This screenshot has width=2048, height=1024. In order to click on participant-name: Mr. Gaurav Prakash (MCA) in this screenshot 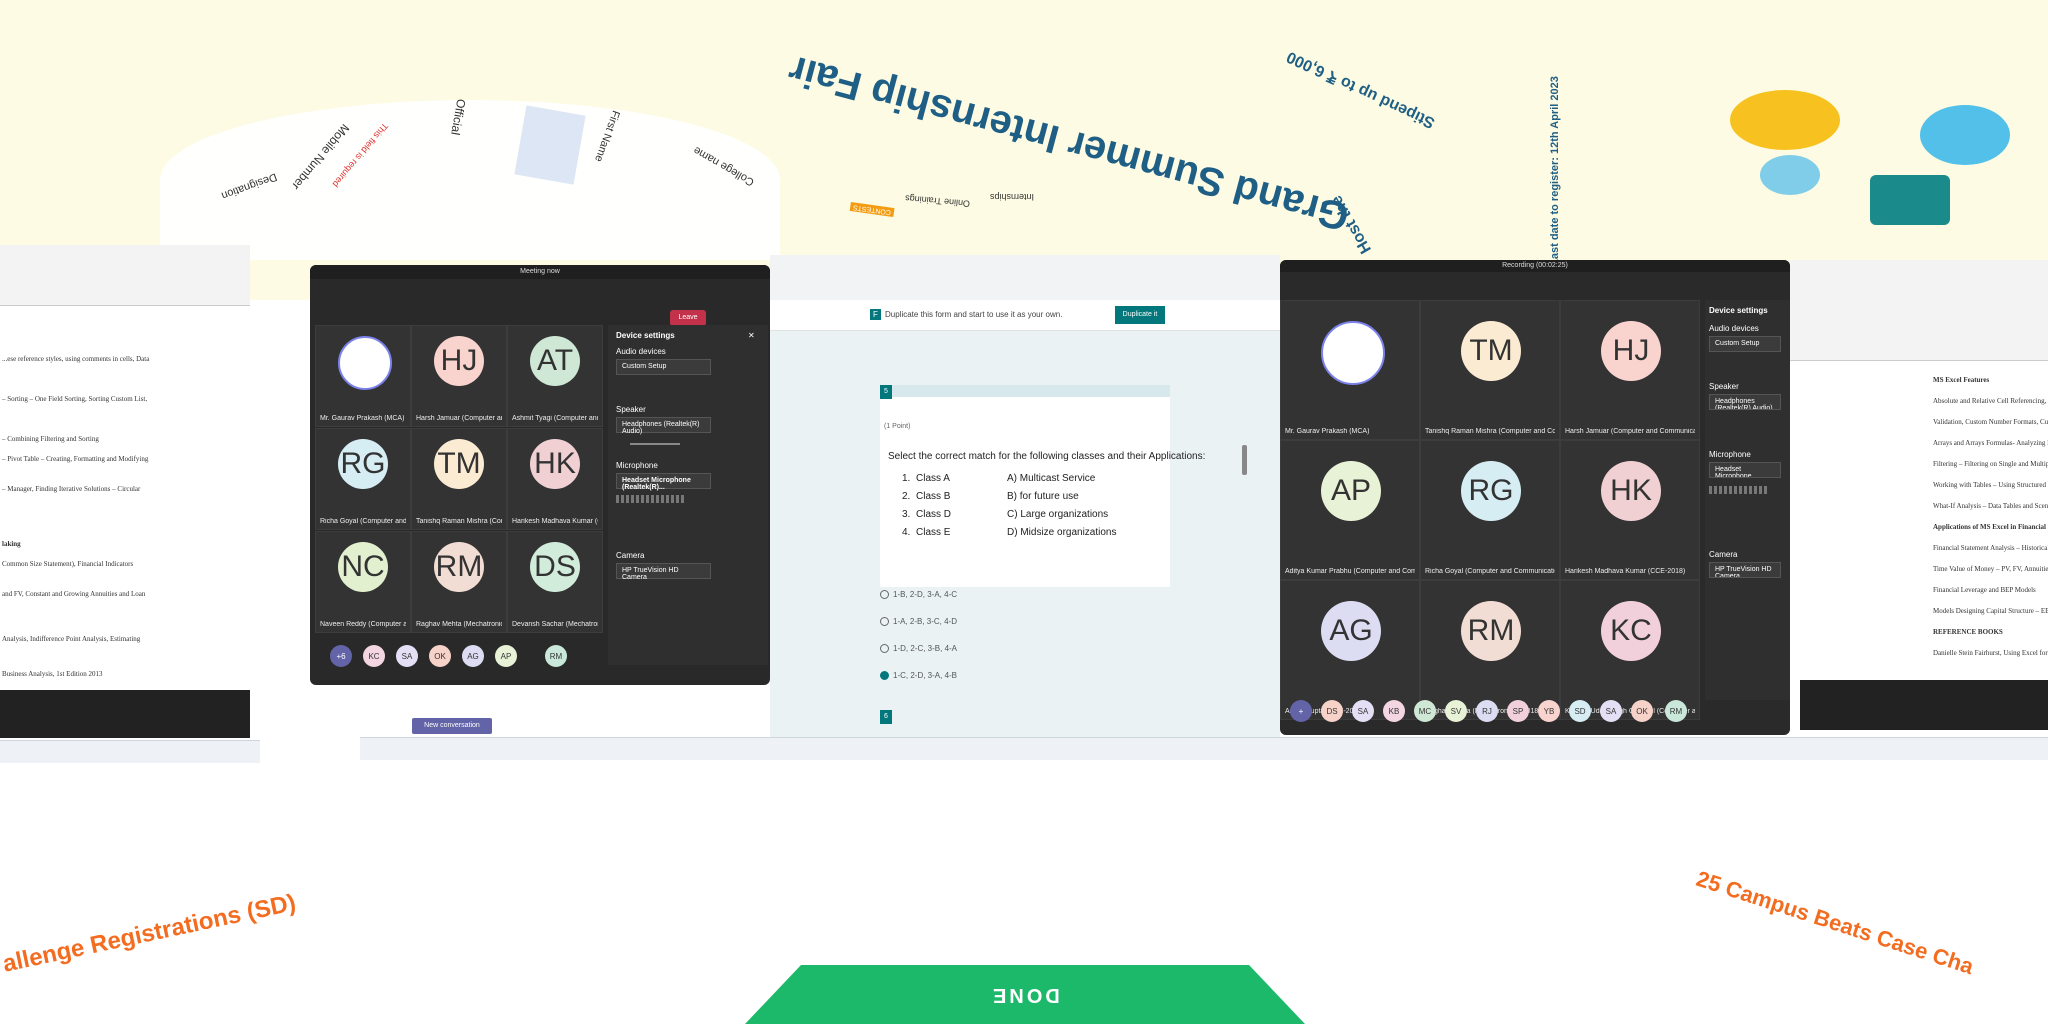, I will do `click(1327, 431)`.